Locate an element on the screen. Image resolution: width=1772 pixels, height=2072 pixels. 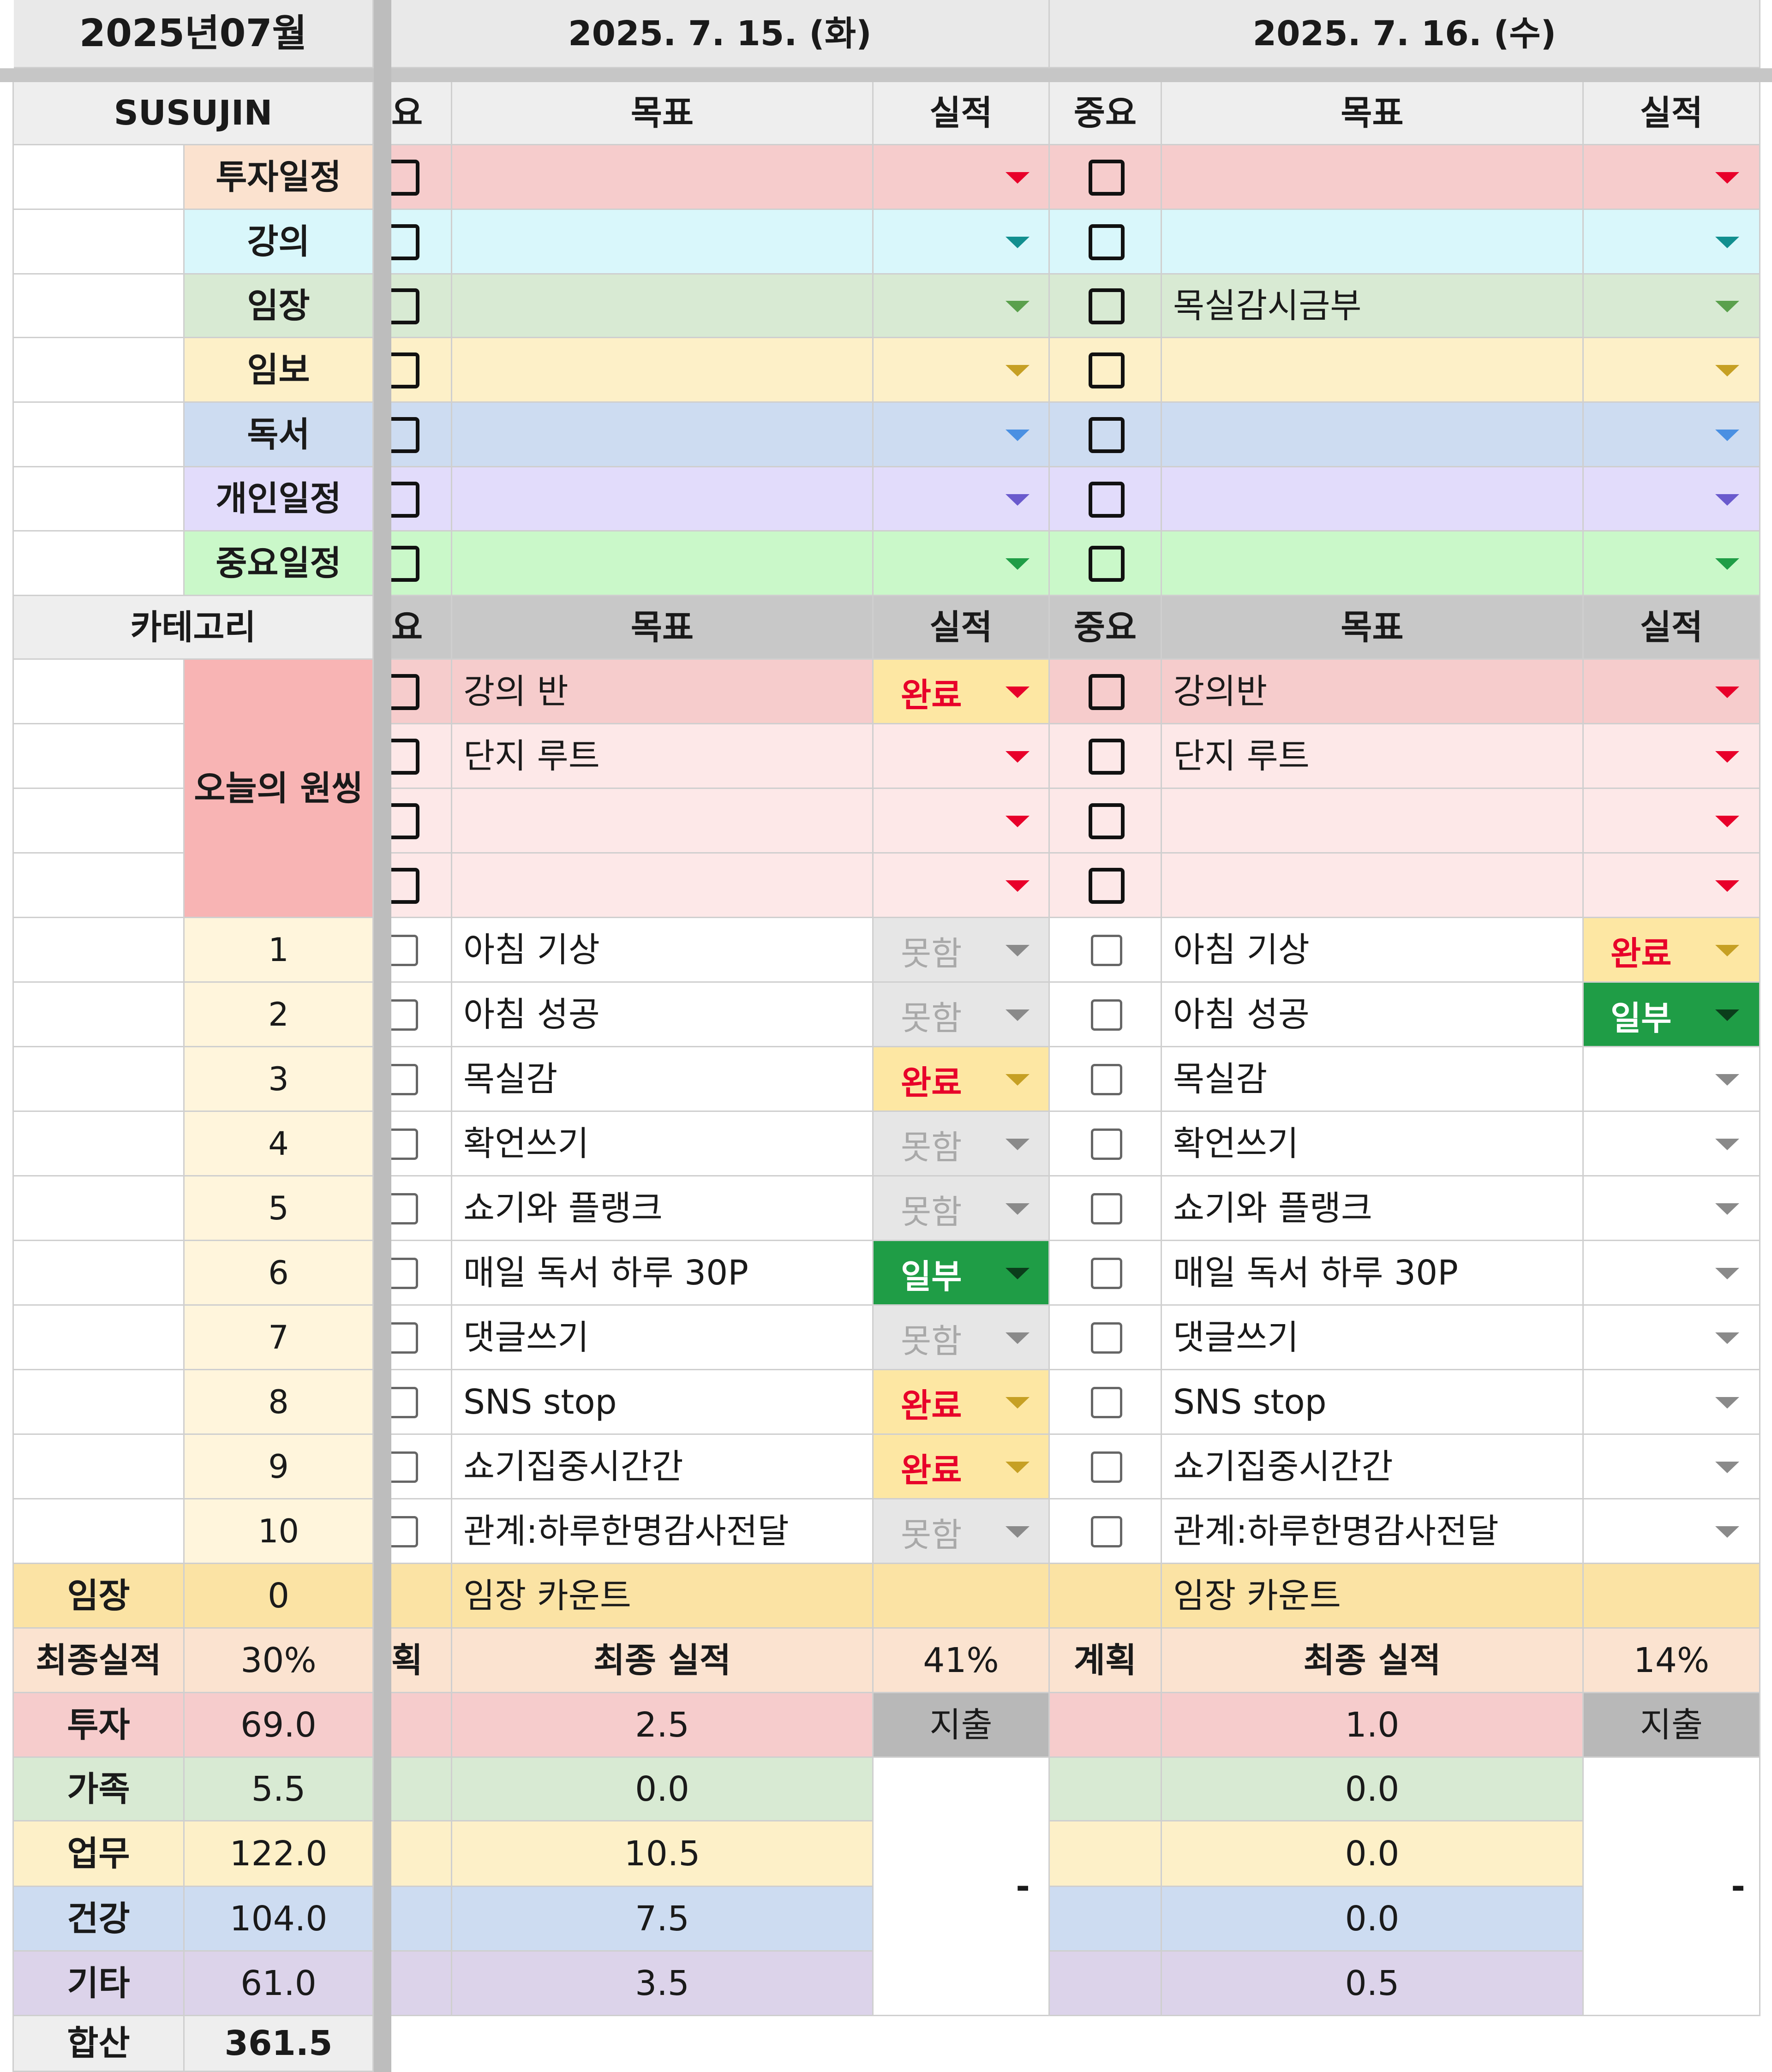
routine-goal-day1: 확언쓰기 is located at coordinates (663, 1144).